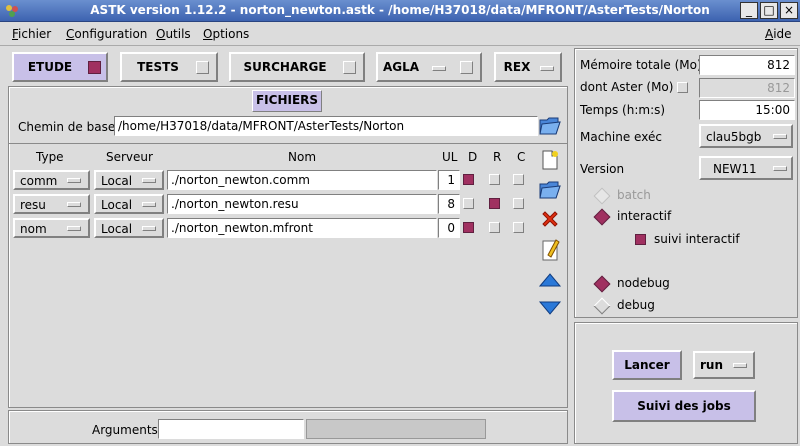  I want to click on machine-label: Machine exéc, so click(621, 137).